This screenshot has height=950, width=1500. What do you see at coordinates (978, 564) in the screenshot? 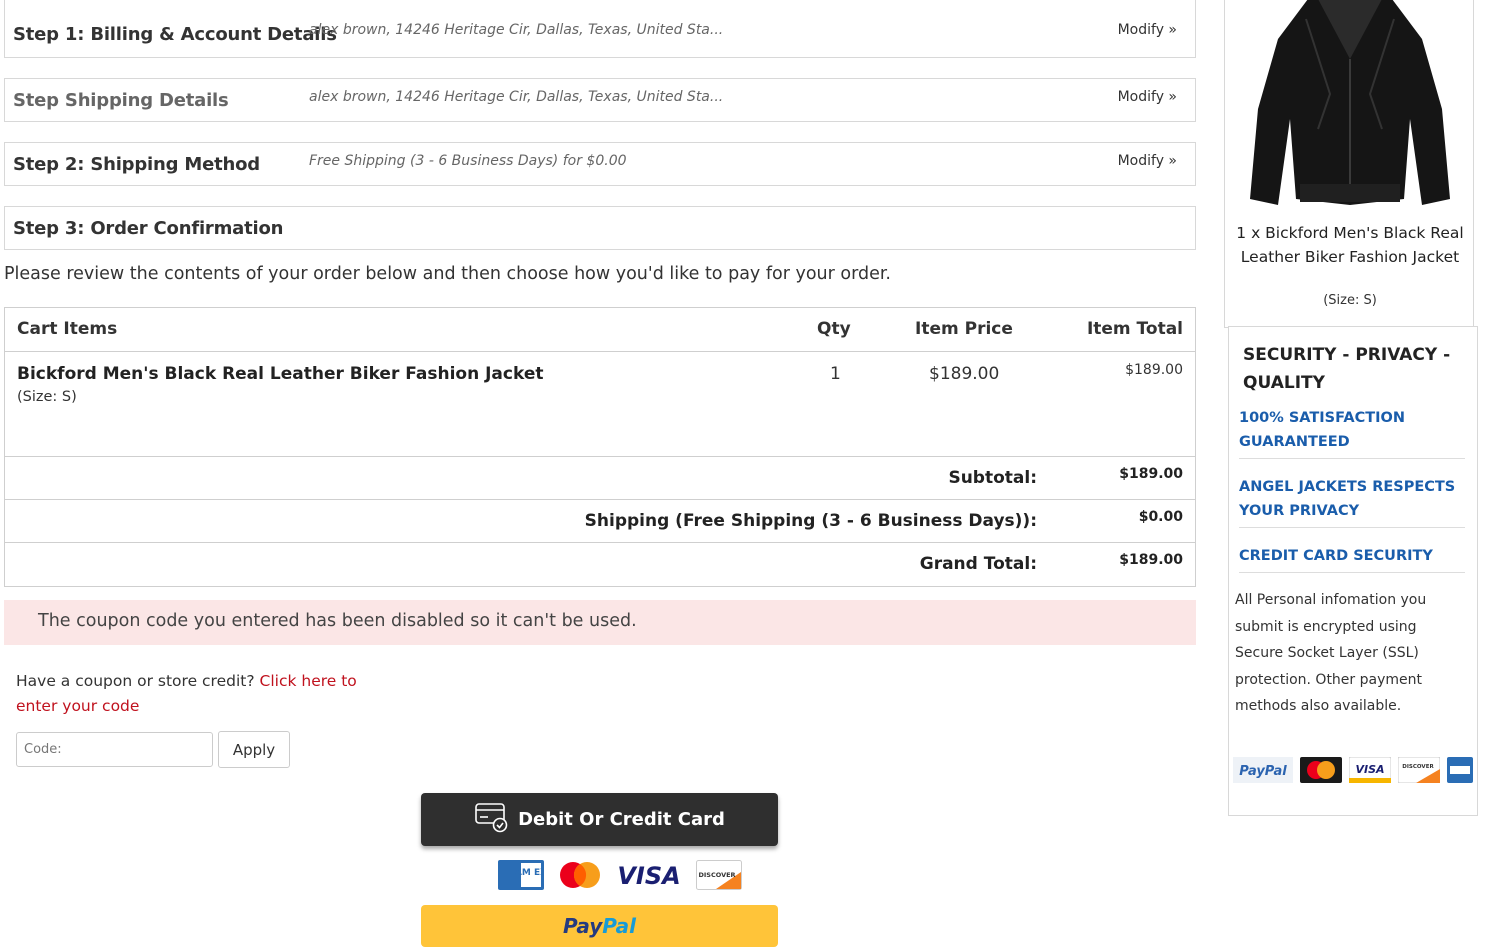
I see `grand-total-label: Grand Total:` at bounding box center [978, 564].